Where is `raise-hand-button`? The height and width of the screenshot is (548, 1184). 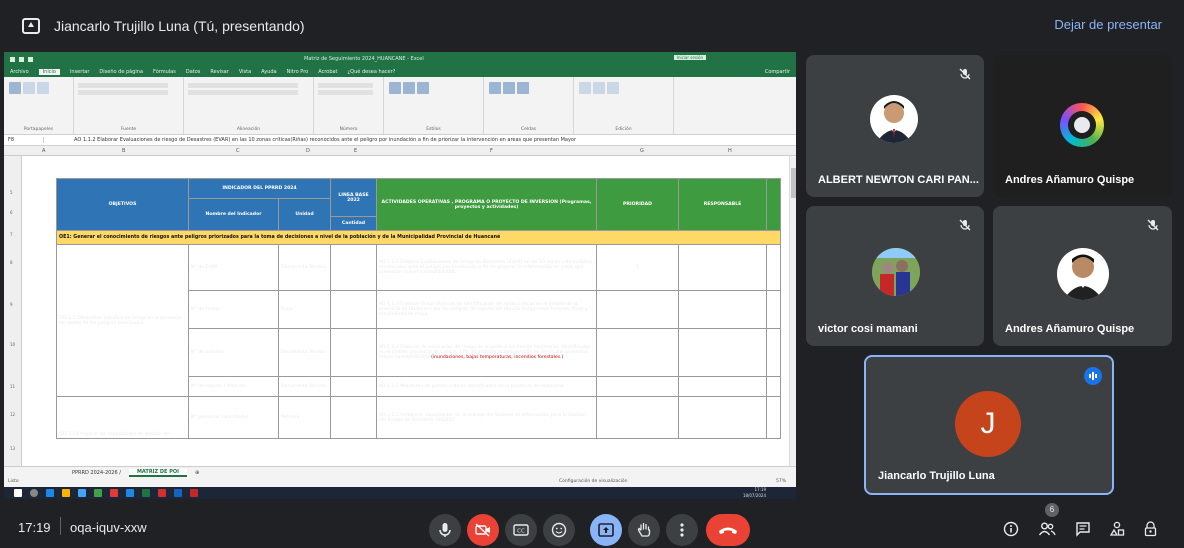
raise-hand-button is located at coordinates (644, 530).